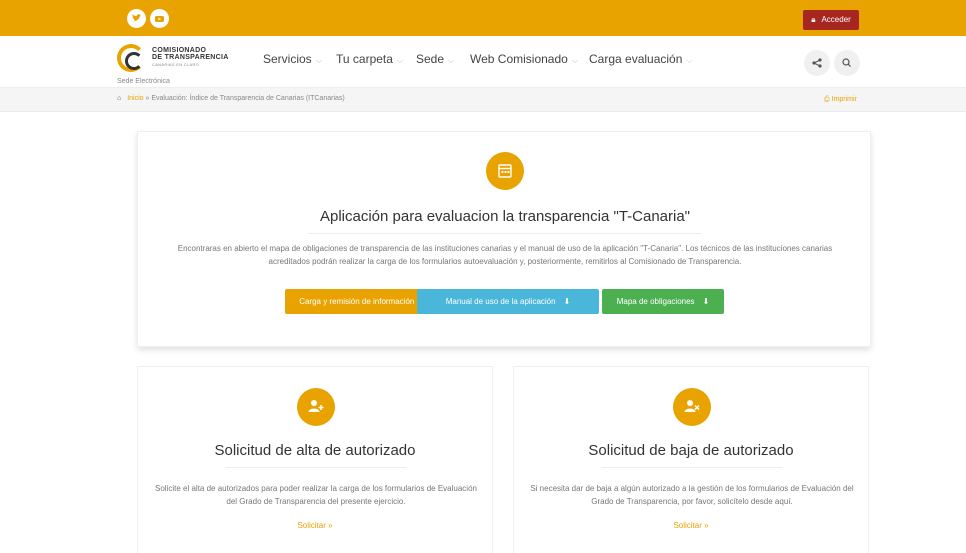  I want to click on nav-label: Servicios, so click(287, 59).